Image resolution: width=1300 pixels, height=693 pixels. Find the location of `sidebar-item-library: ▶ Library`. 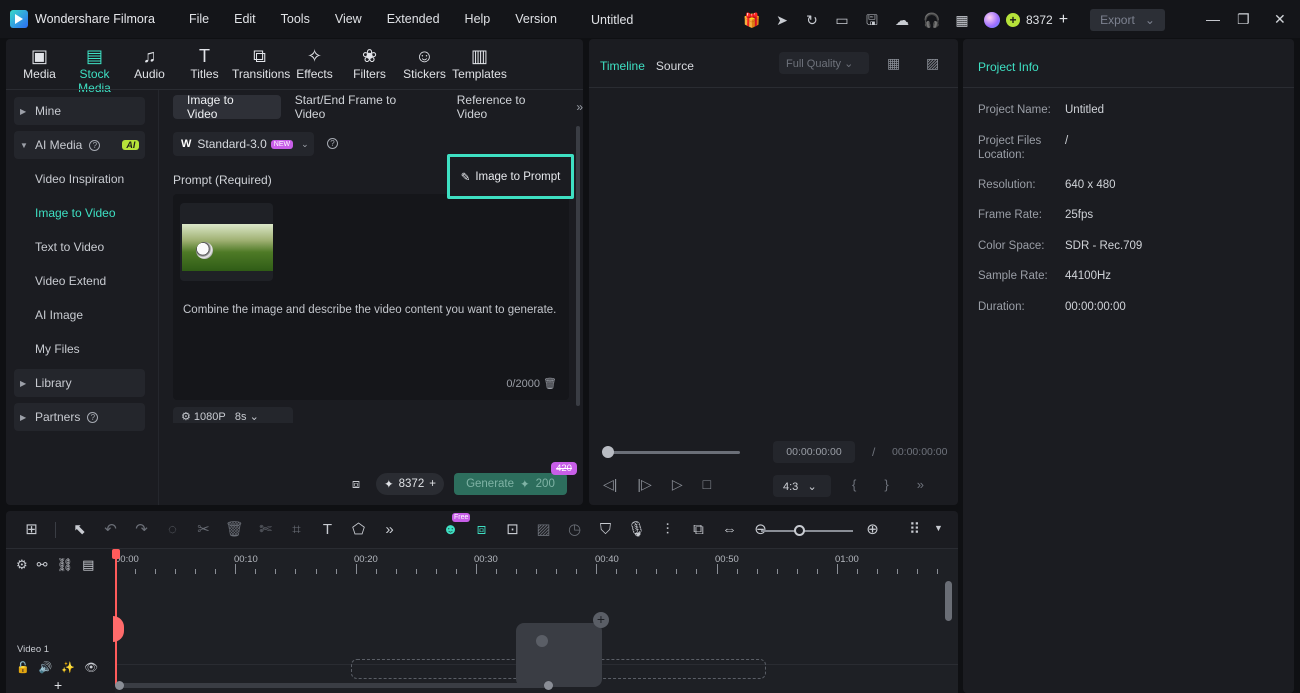

sidebar-item-library: ▶ Library is located at coordinates (79, 383).